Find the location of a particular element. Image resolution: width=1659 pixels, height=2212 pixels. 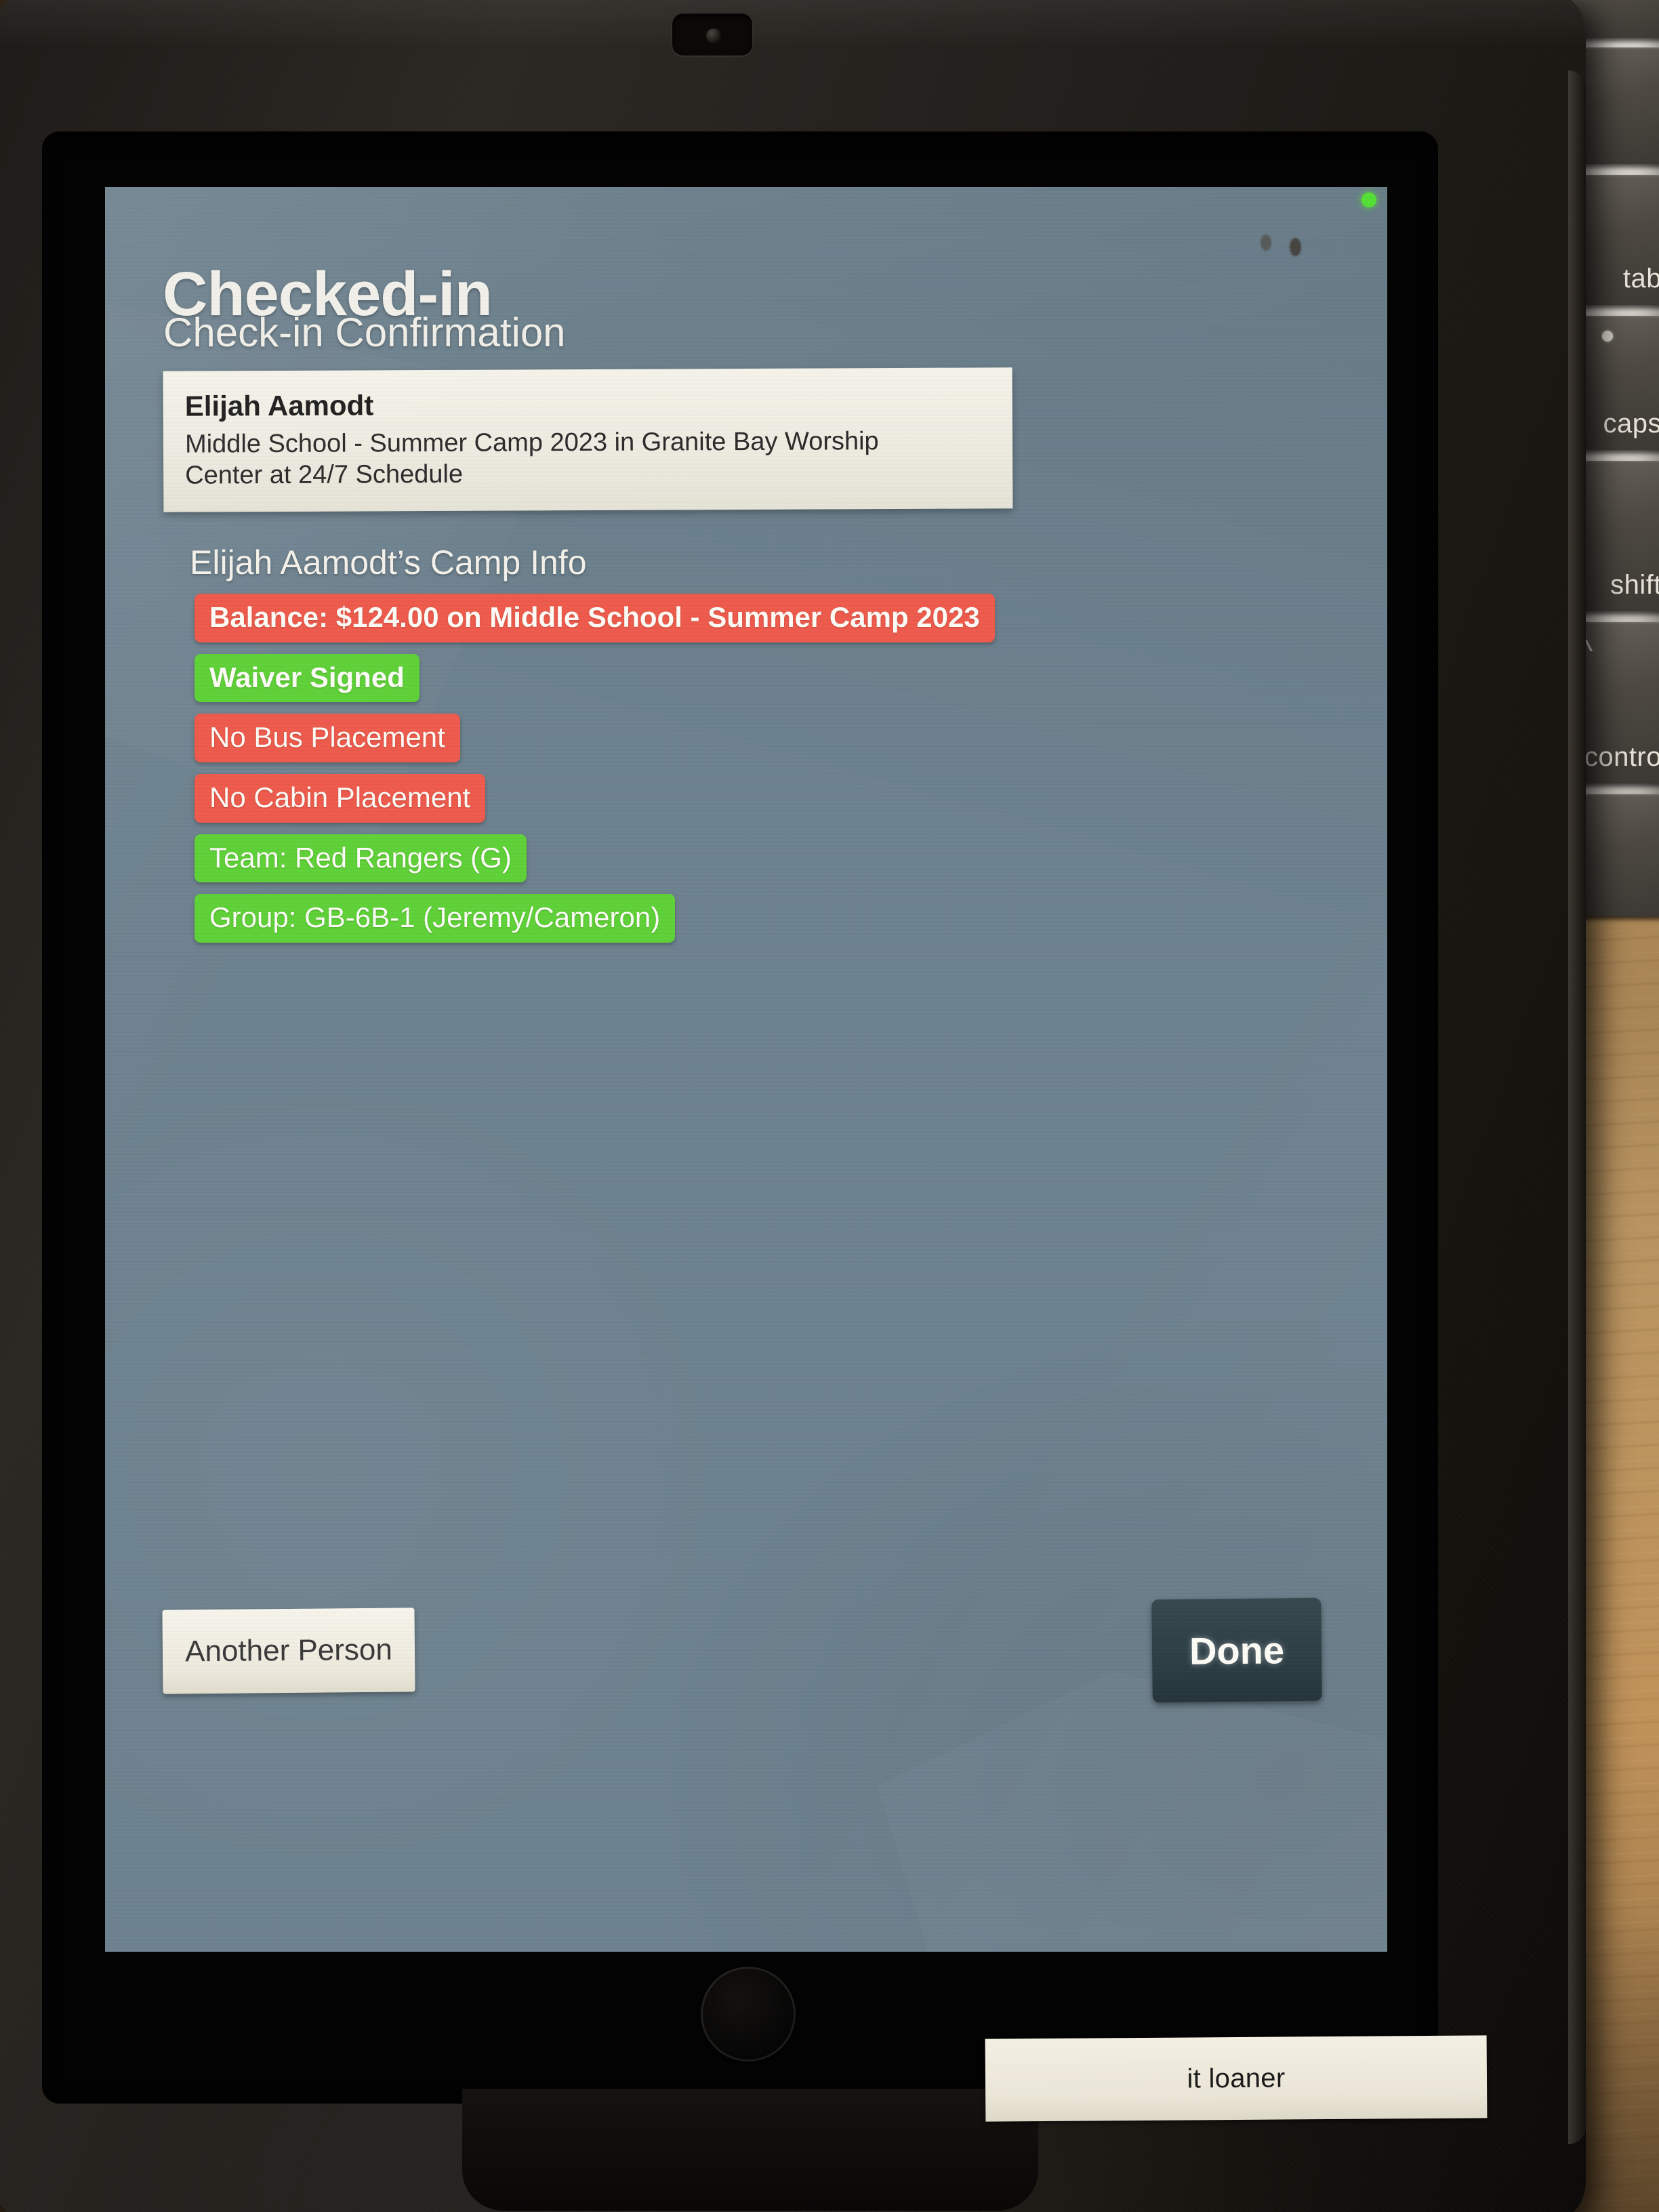

another-person-button: Another Person is located at coordinates (289, 1651).